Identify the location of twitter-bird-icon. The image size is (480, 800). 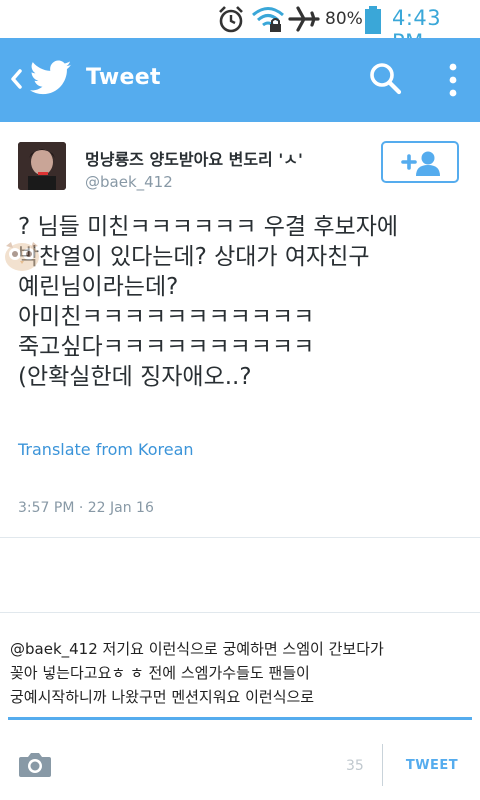
(51, 78).